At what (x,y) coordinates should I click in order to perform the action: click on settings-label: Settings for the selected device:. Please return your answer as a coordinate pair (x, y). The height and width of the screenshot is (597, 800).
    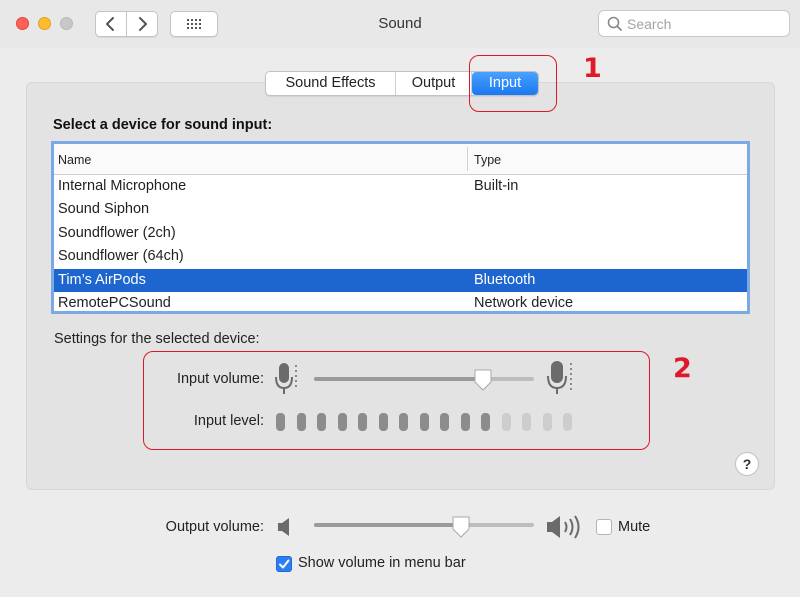
    Looking at the image, I should click on (157, 339).